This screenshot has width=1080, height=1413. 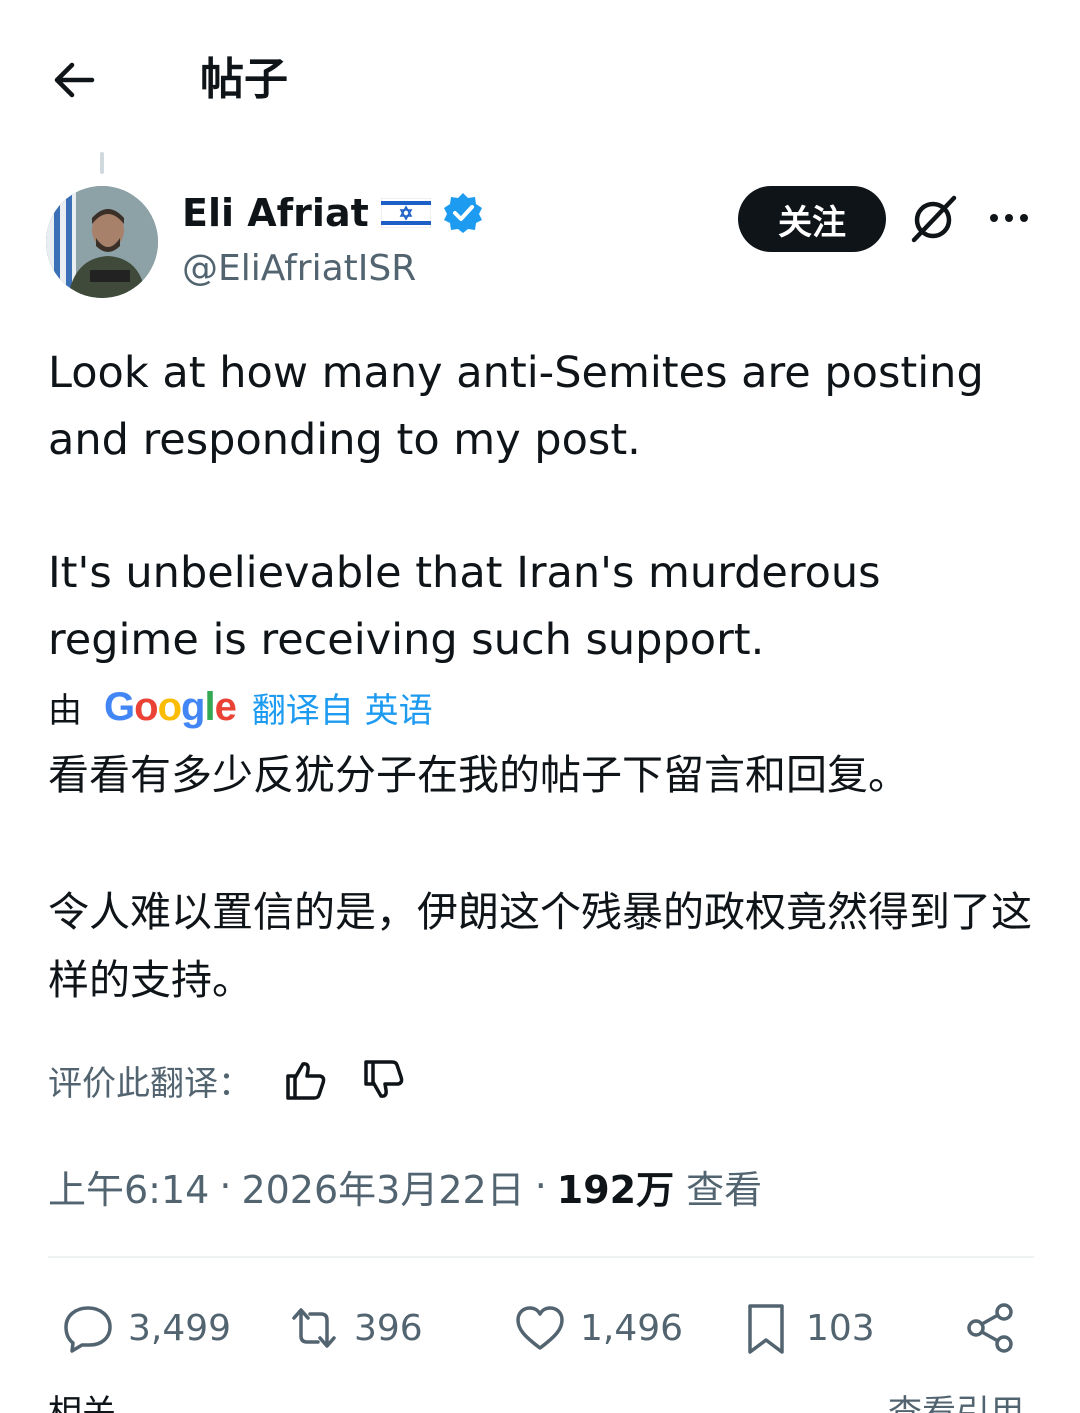 What do you see at coordinates (314, 1328) in the screenshot?
I see `repost-icon` at bounding box center [314, 1328].